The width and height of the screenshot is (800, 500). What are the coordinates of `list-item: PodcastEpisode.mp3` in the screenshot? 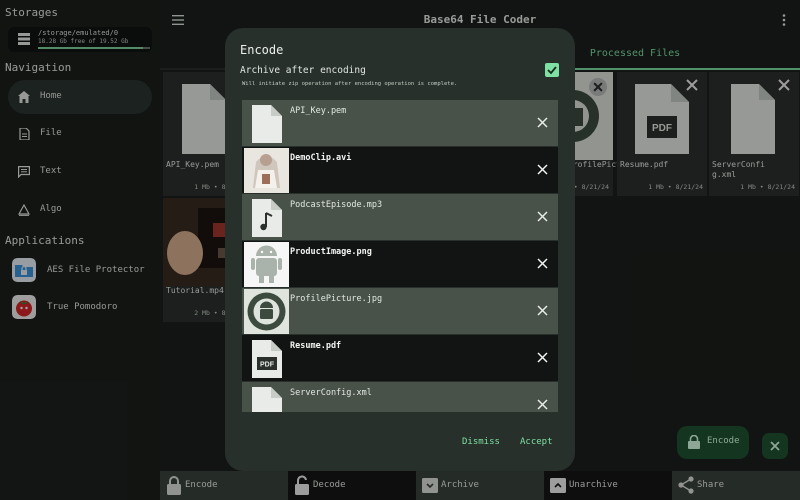 It's located at (400, 217).